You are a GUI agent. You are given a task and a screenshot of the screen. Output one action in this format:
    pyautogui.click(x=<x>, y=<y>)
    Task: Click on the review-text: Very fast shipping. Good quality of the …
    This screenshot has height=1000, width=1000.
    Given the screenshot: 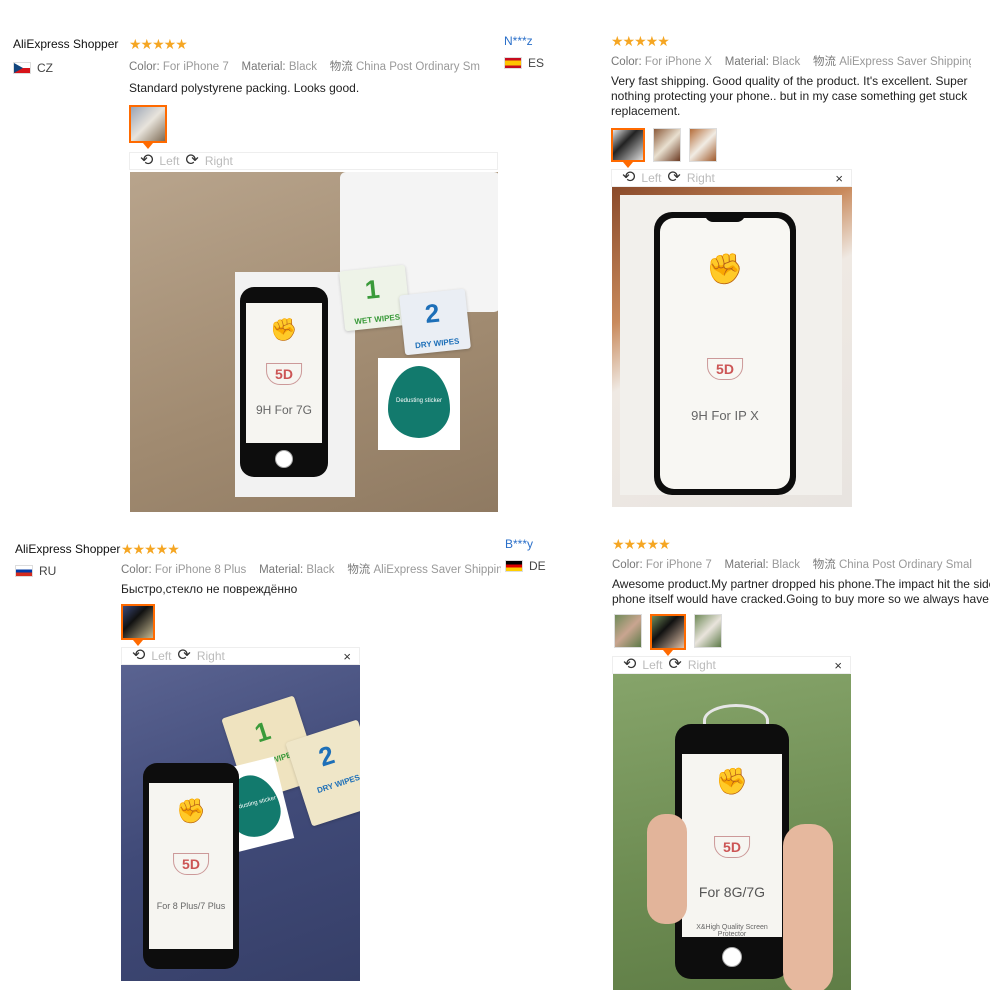 What is the action you would take?
    pyautogui.click(x=790, y=96)
    